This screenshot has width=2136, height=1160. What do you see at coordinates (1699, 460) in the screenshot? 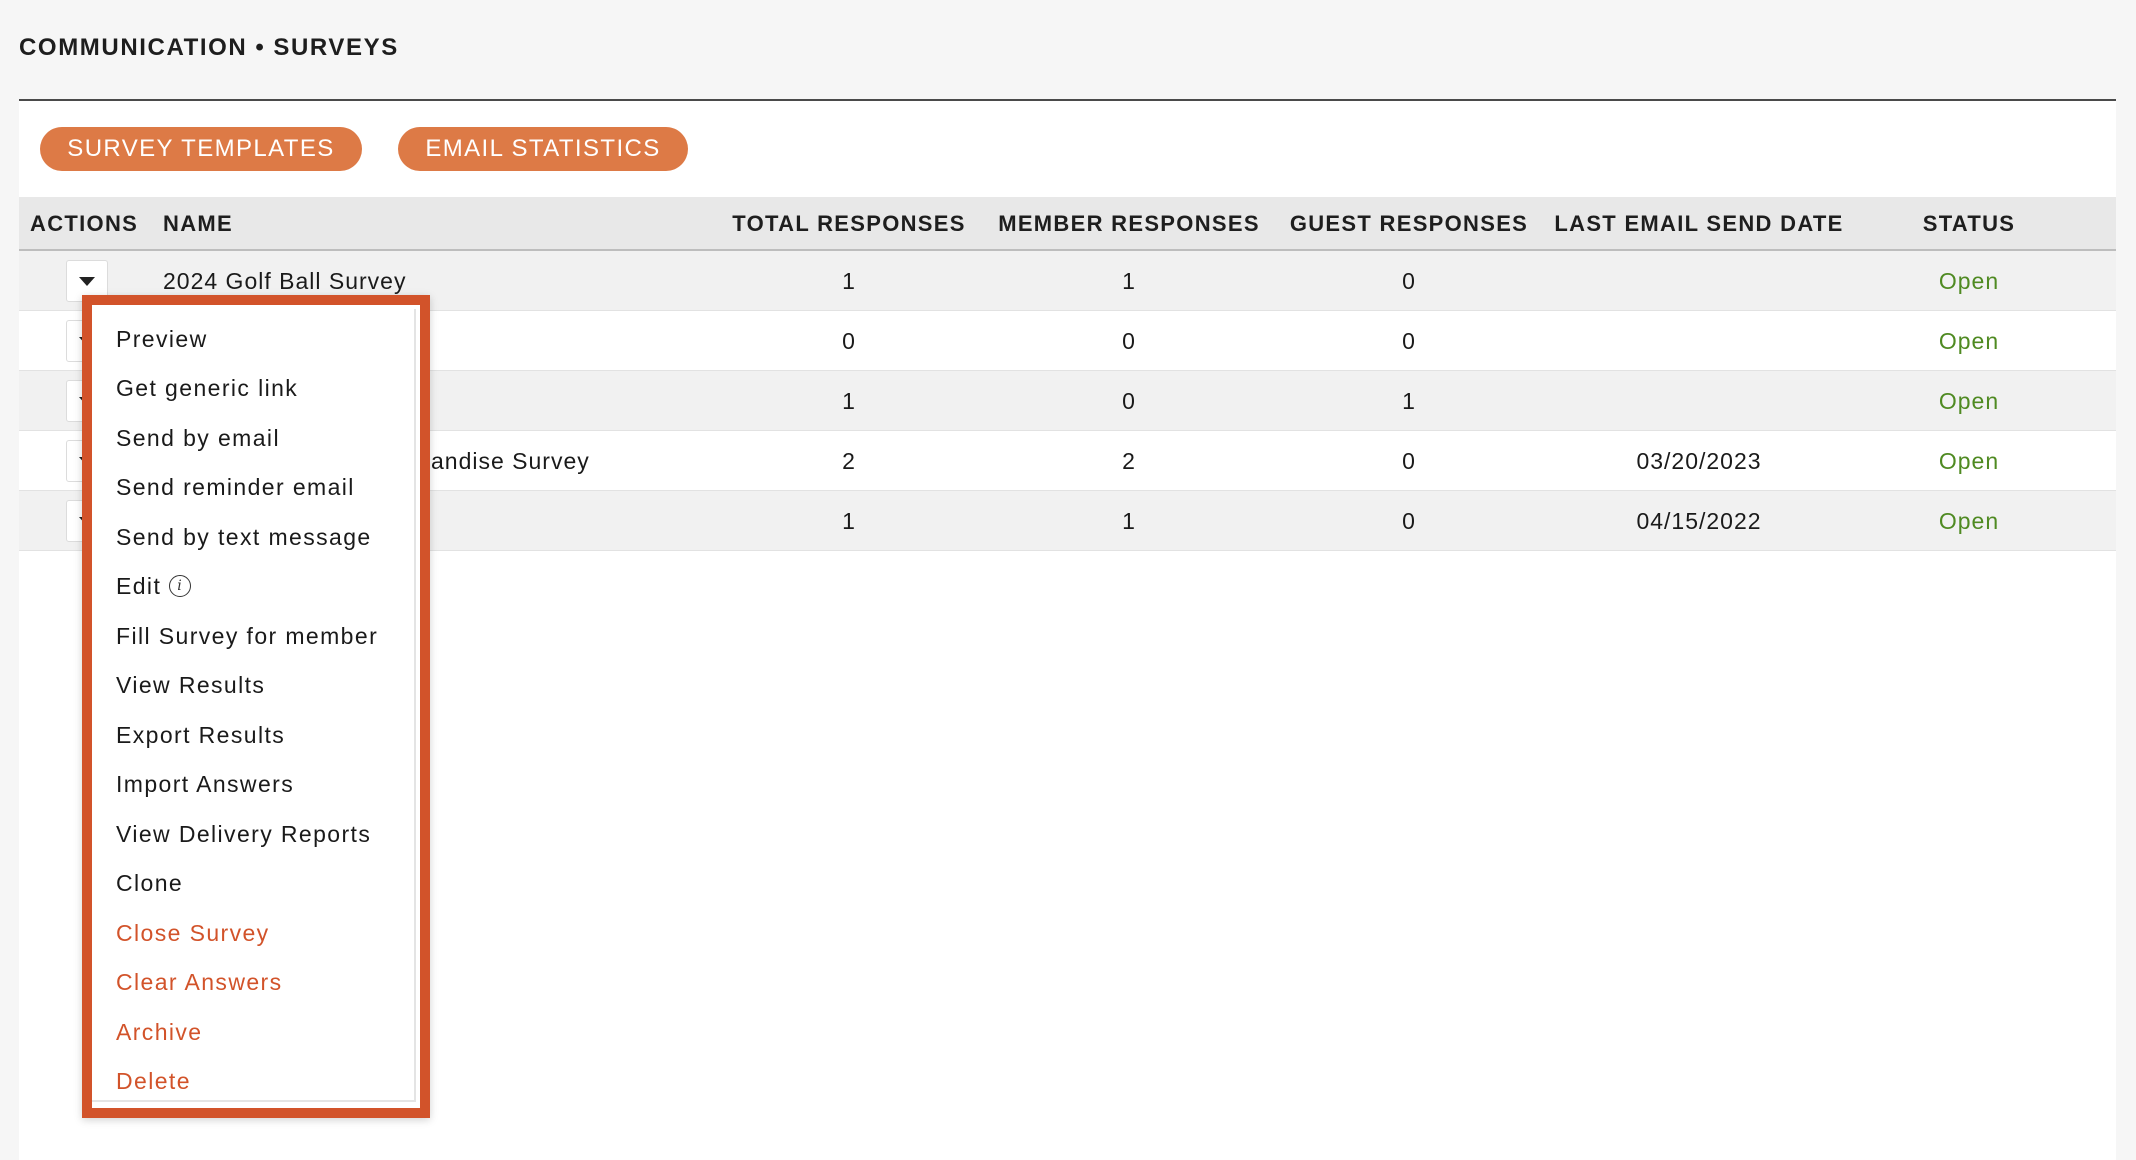
I see `last-email-send-date: 03/20/2023` at bounding box center [1699, 460].